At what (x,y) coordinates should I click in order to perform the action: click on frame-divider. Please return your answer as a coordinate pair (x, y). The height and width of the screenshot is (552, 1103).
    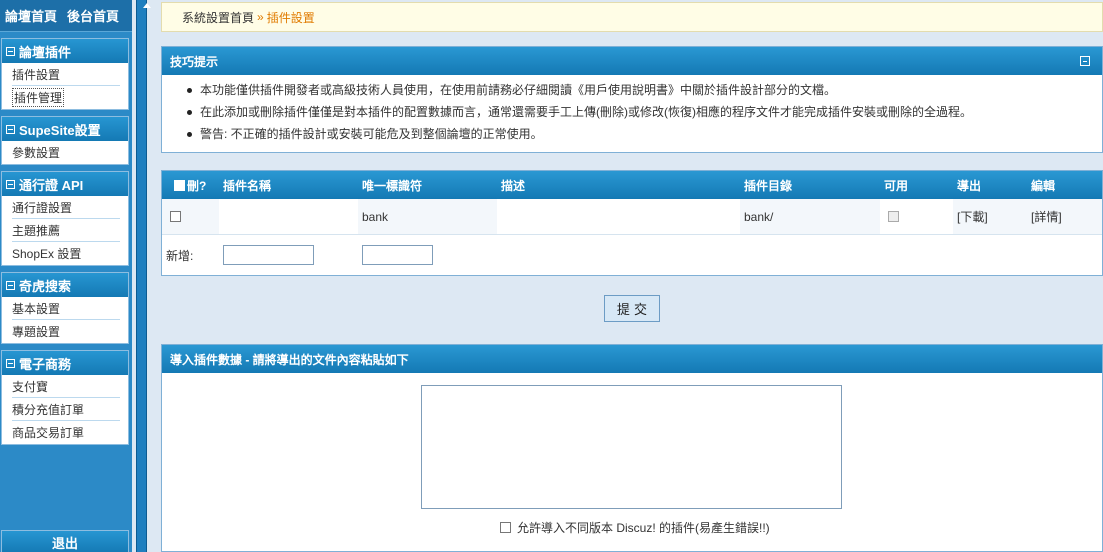
    Looking at the image, I should click on (142, 276).